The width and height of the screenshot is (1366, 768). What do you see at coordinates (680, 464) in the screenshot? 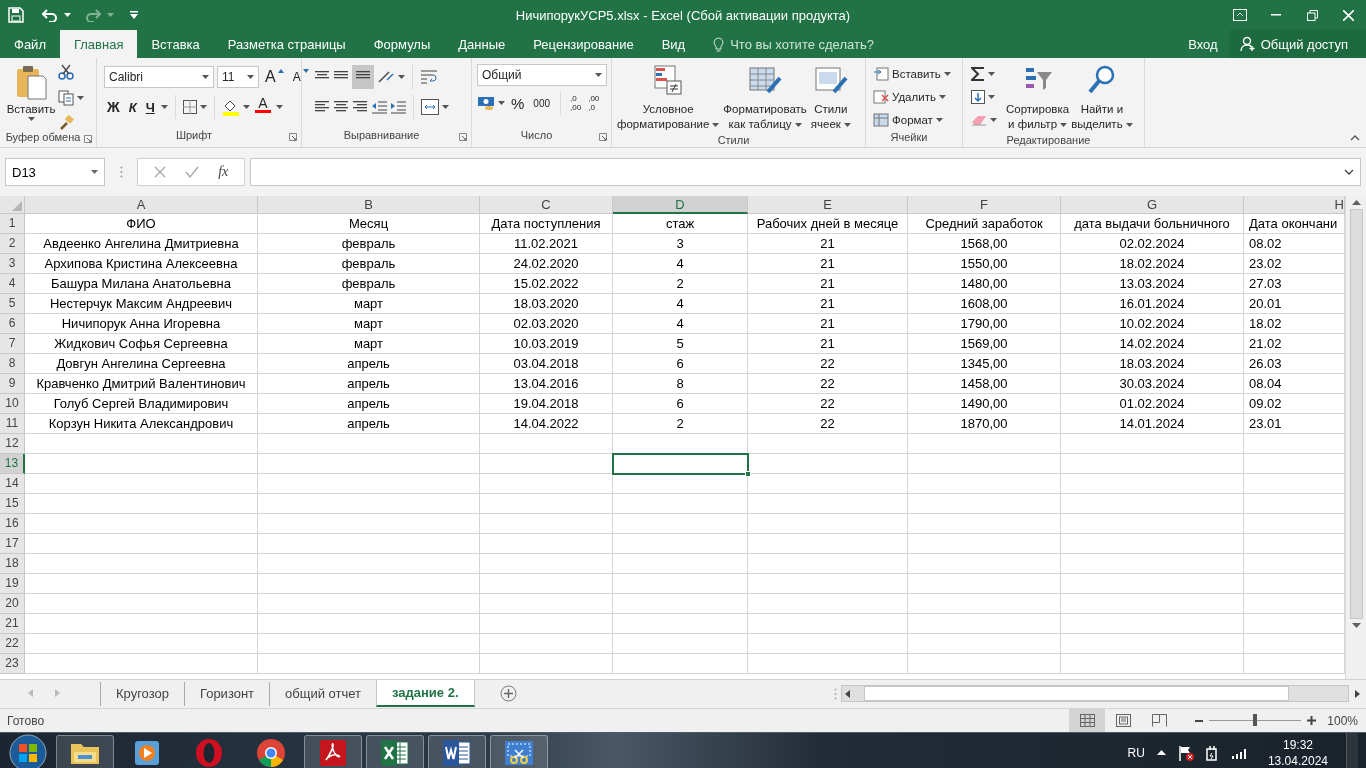
I see `active-cell` at bounding box center [680, 464].